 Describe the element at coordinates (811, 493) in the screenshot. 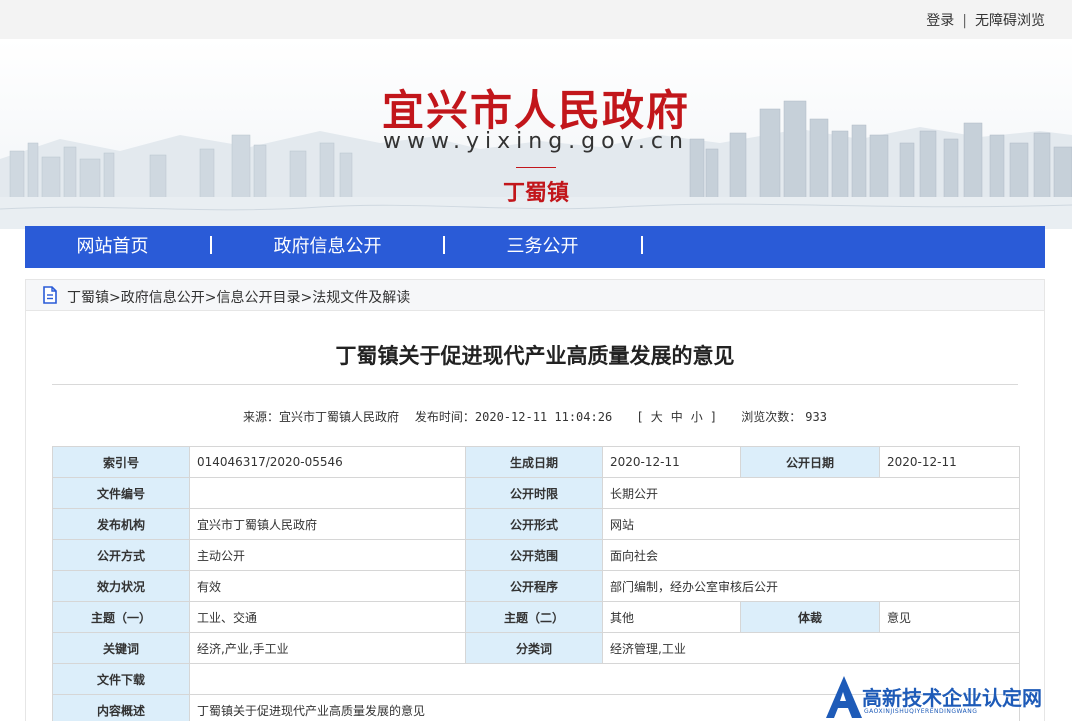

I see `pub-period-value: 长期公开` at that location.